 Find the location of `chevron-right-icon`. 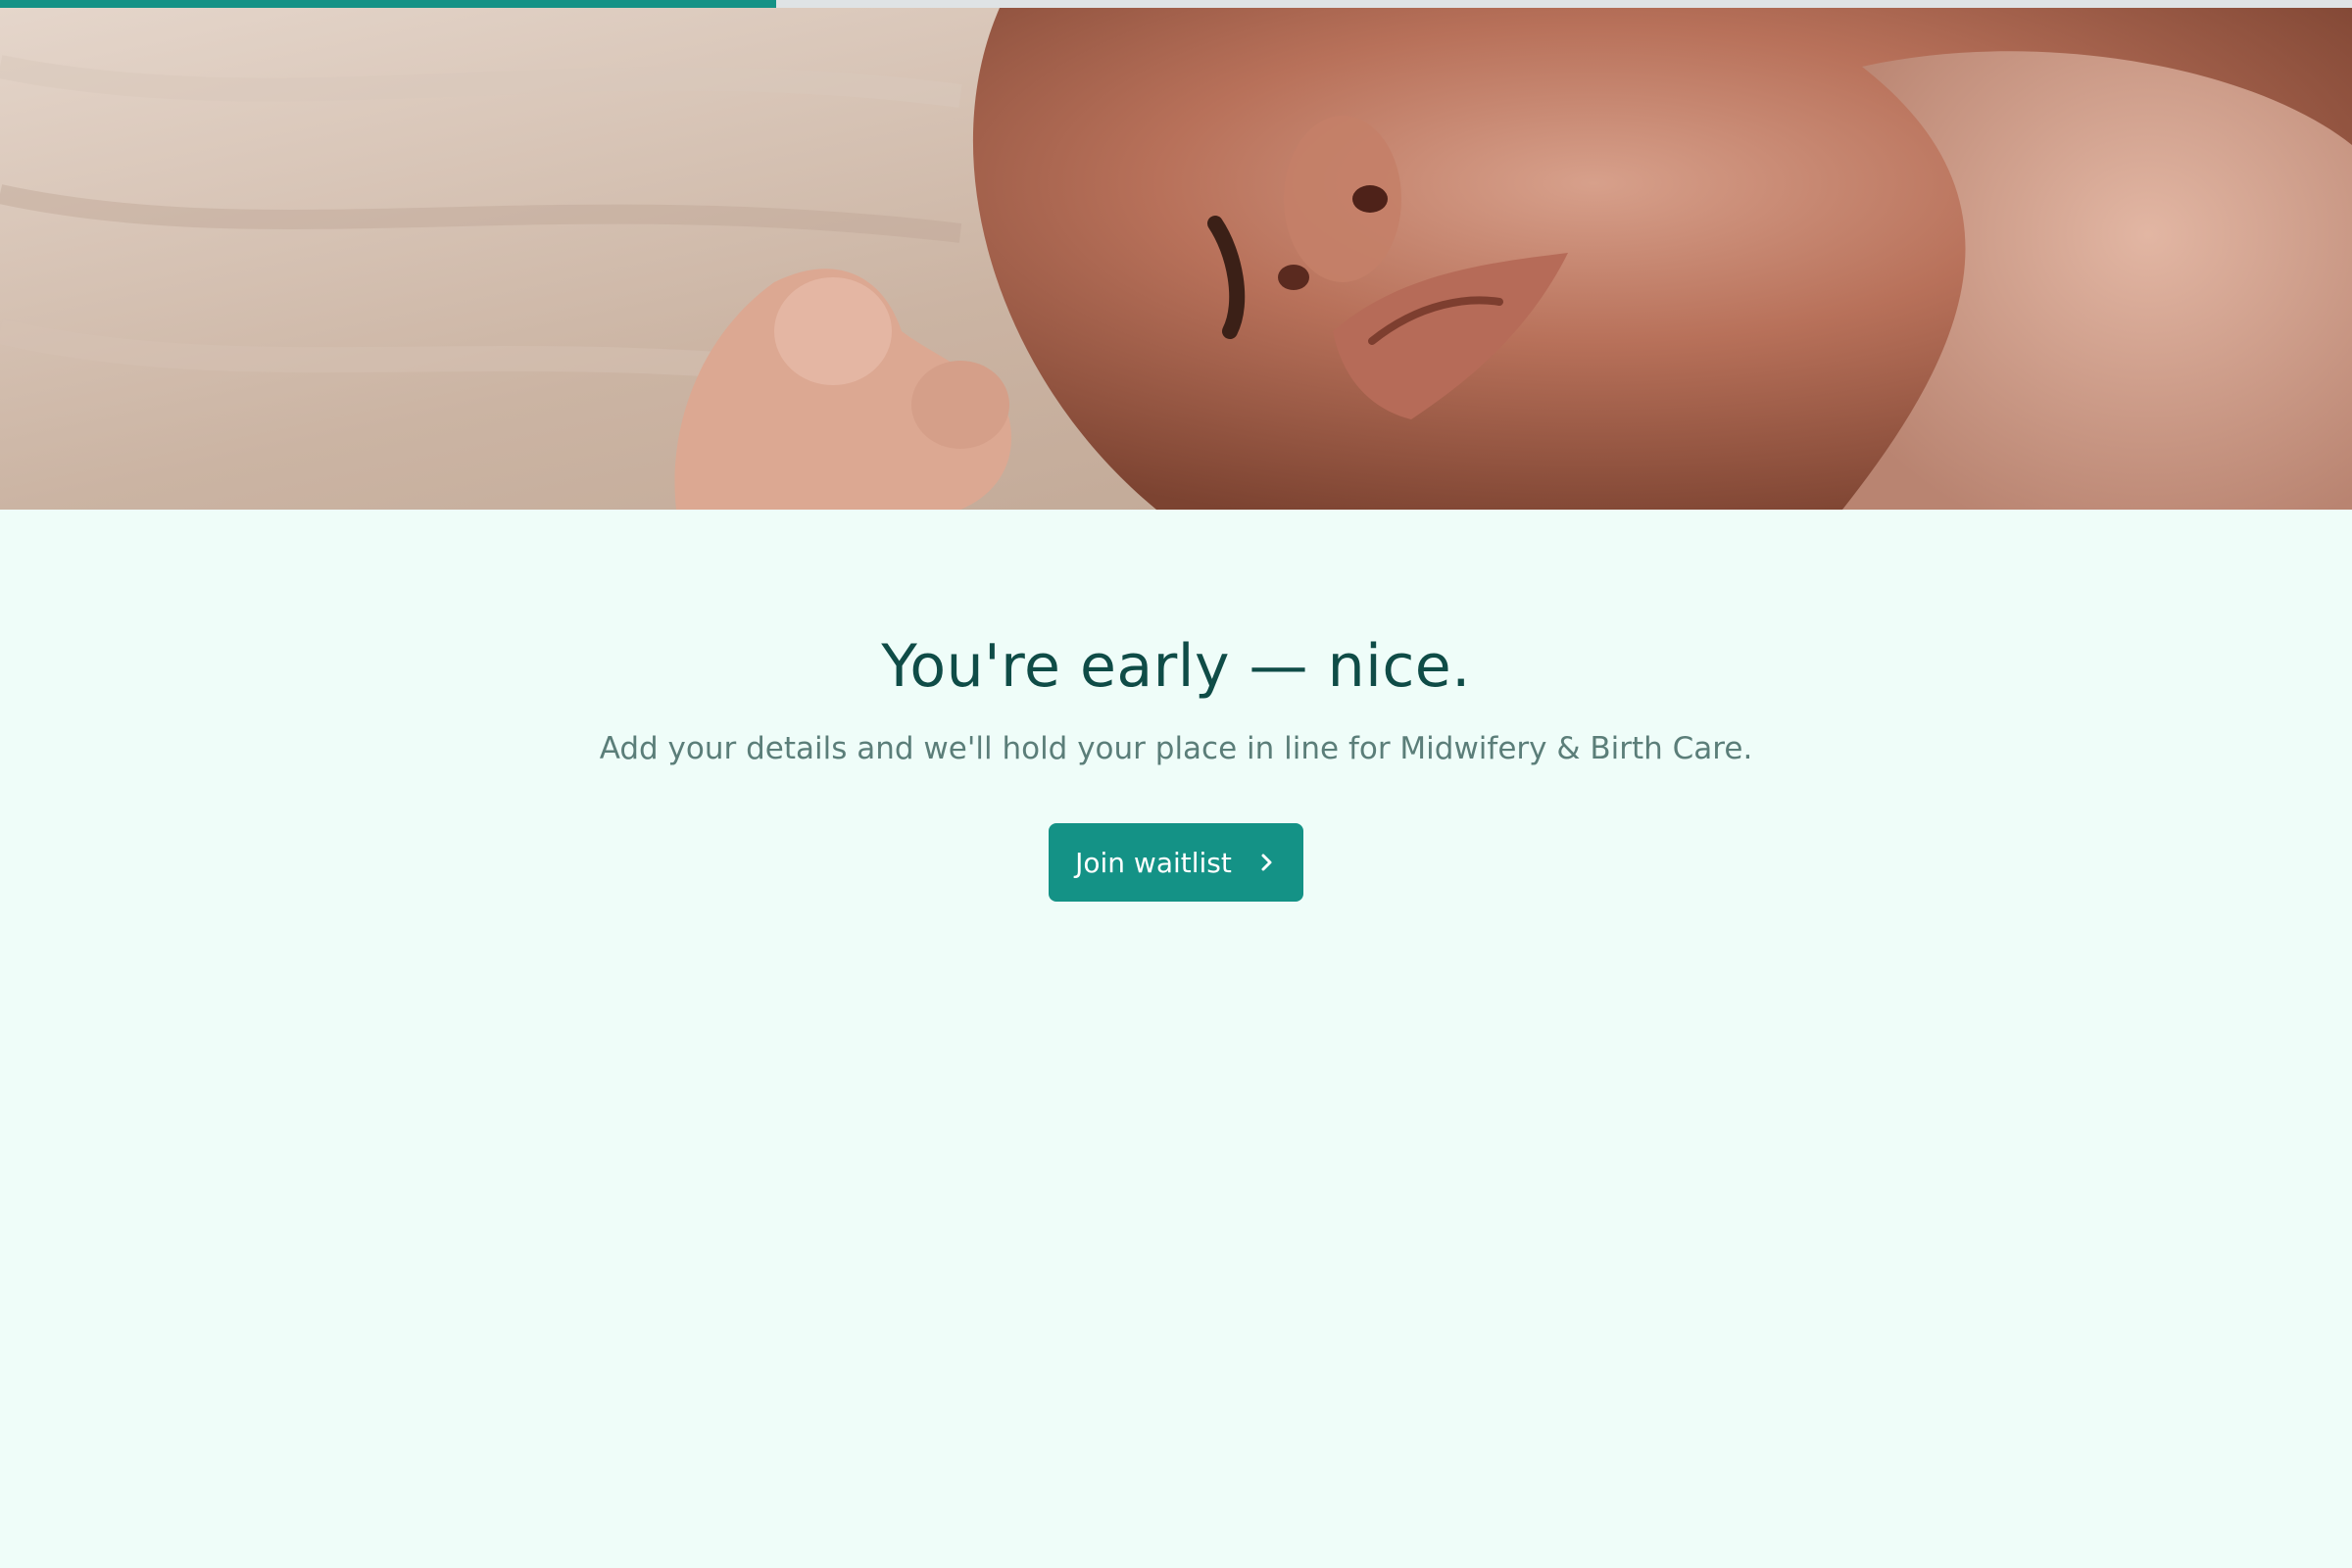

chevron-right-icon is located at coordinates (1266, 862).